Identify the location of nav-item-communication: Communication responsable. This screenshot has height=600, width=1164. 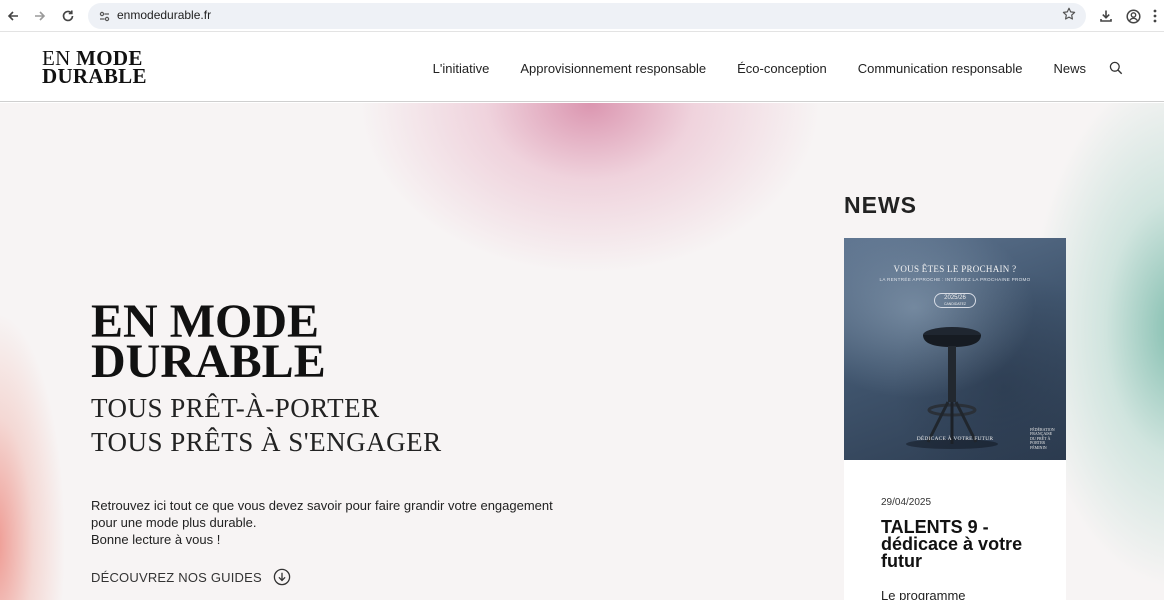
(940, 68).